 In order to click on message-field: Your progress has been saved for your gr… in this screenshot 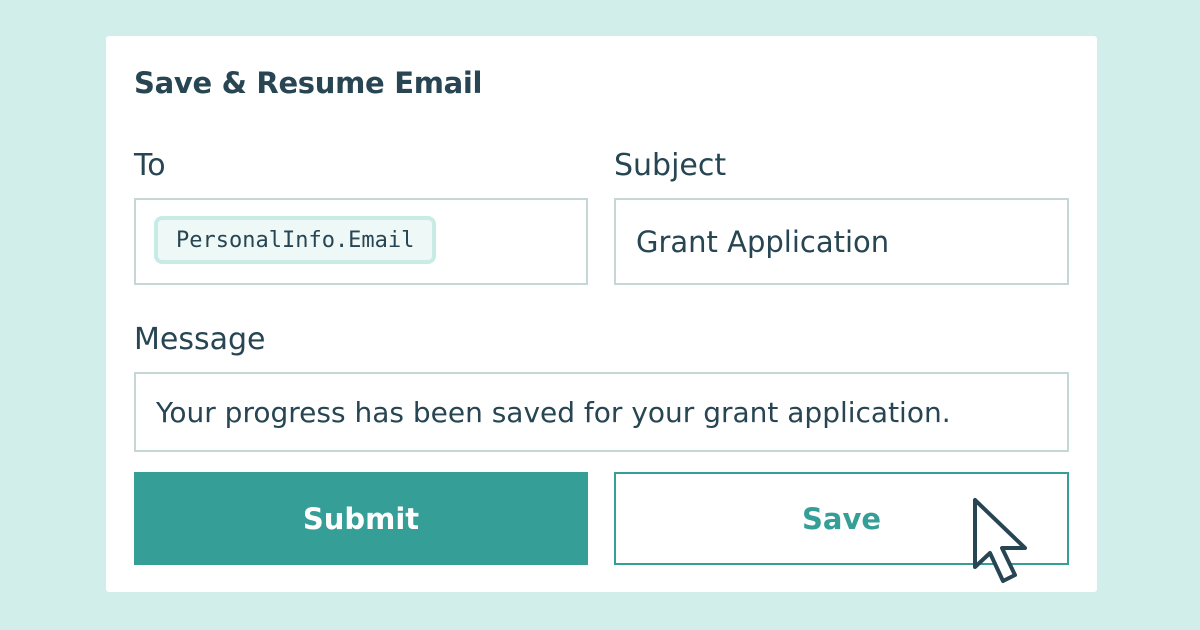, I will do `click(601, 412)`.